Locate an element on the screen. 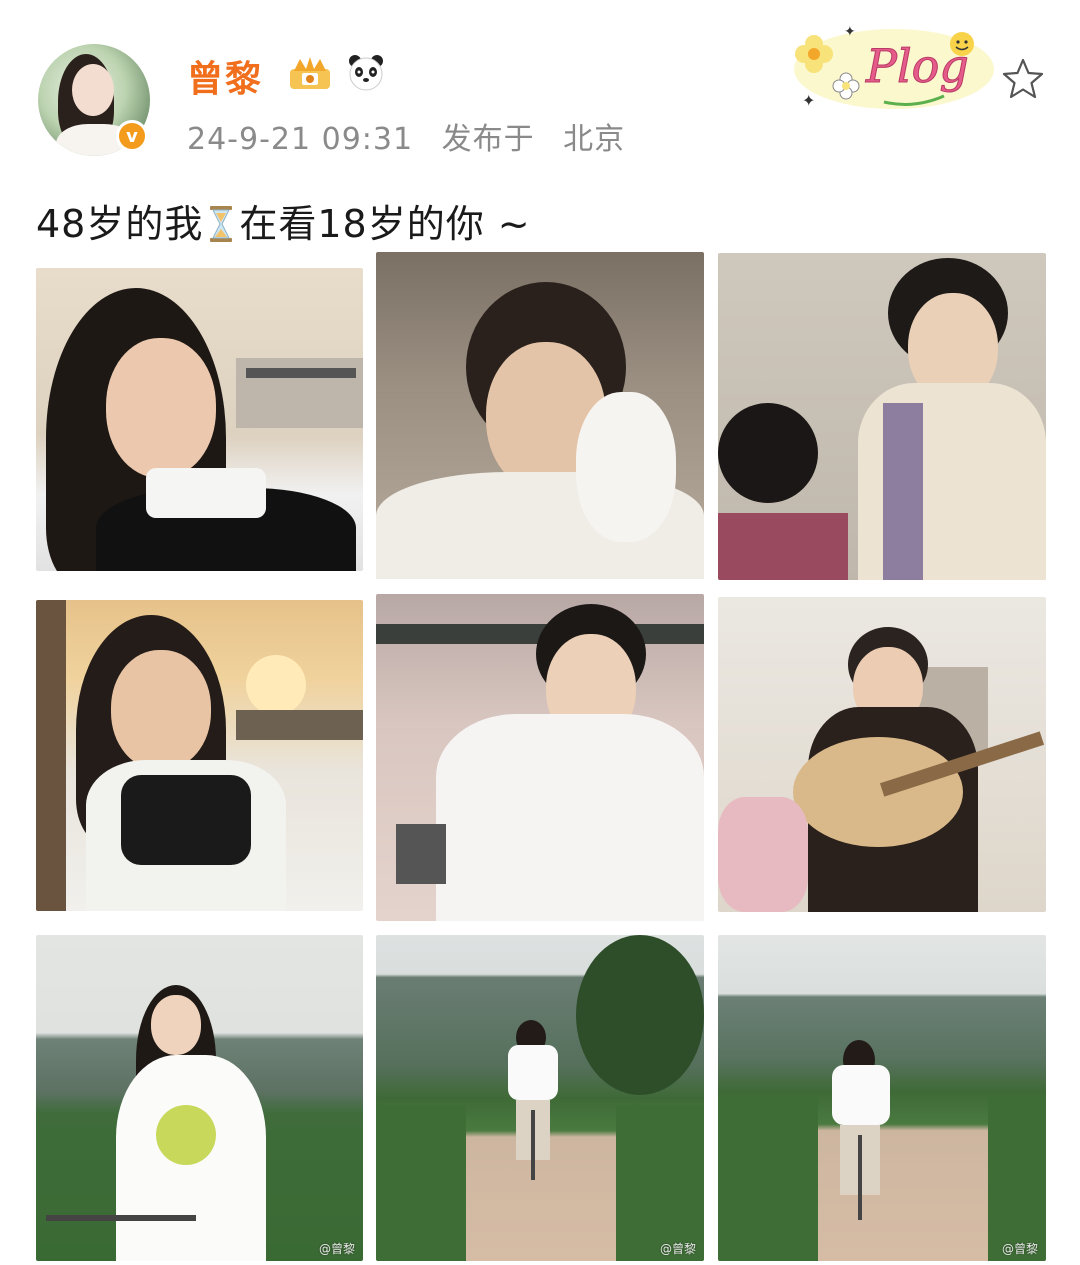 The image size is (1080, 1265). plog-sticker: Plog ✦ ✦ is located at coordinates (894, 67).